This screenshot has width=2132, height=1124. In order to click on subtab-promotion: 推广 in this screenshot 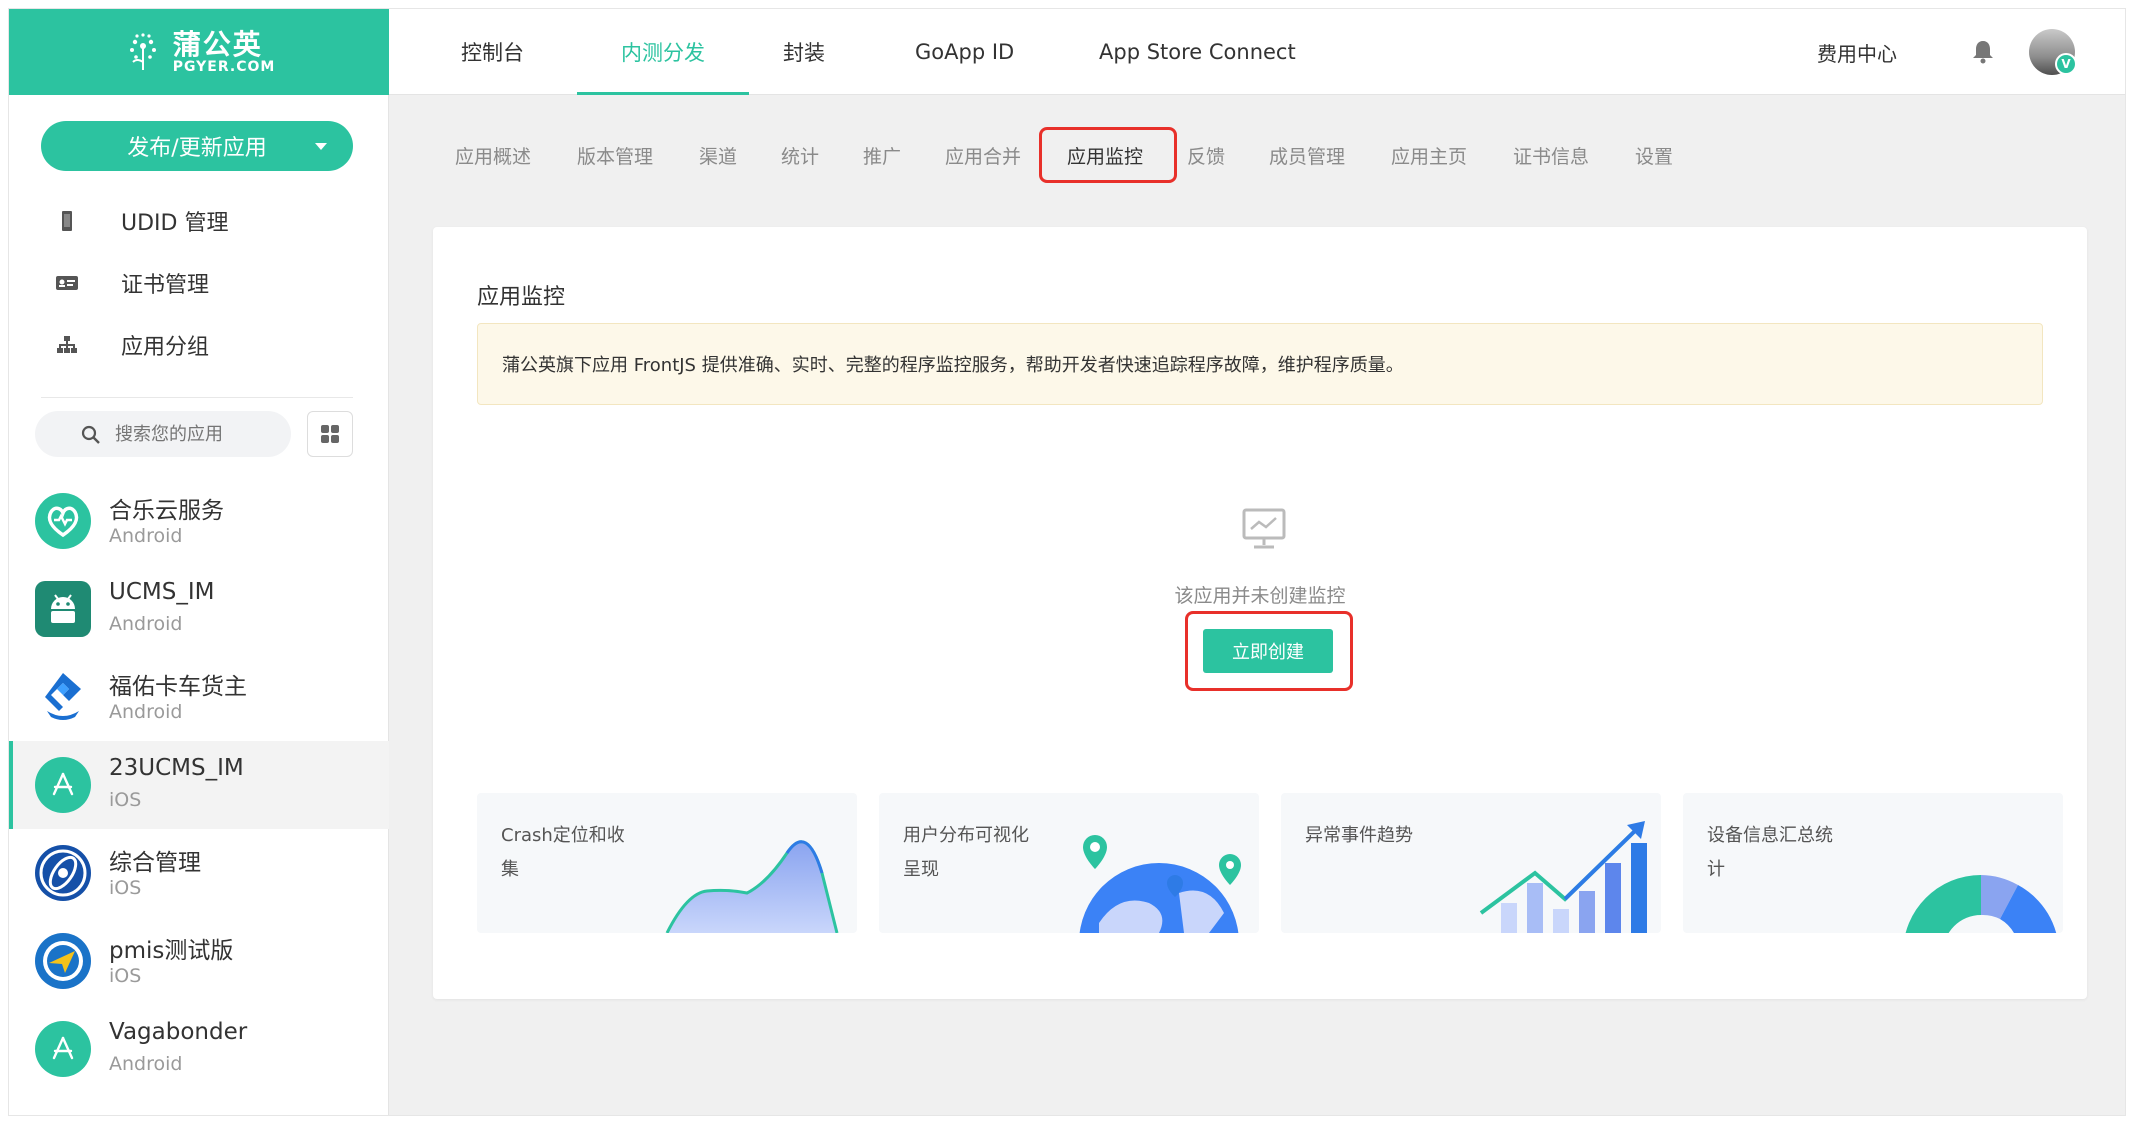, I will do `click(882, 155)`.